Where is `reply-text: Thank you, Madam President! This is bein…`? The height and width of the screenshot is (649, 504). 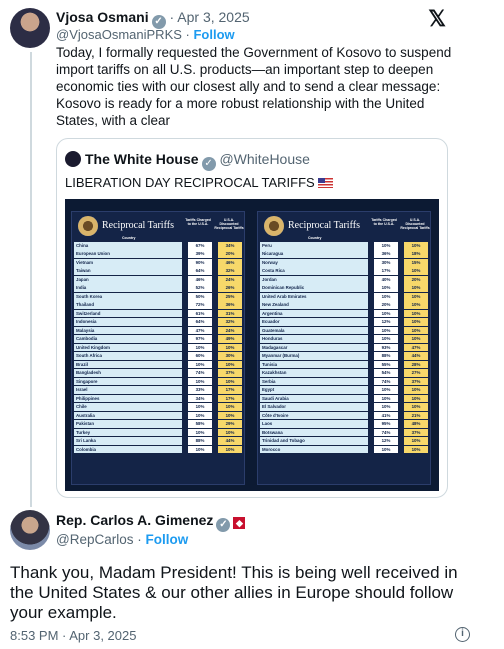 reply-text: Thank you, Madam President! This is bein… is located at coordinates (234, 592).